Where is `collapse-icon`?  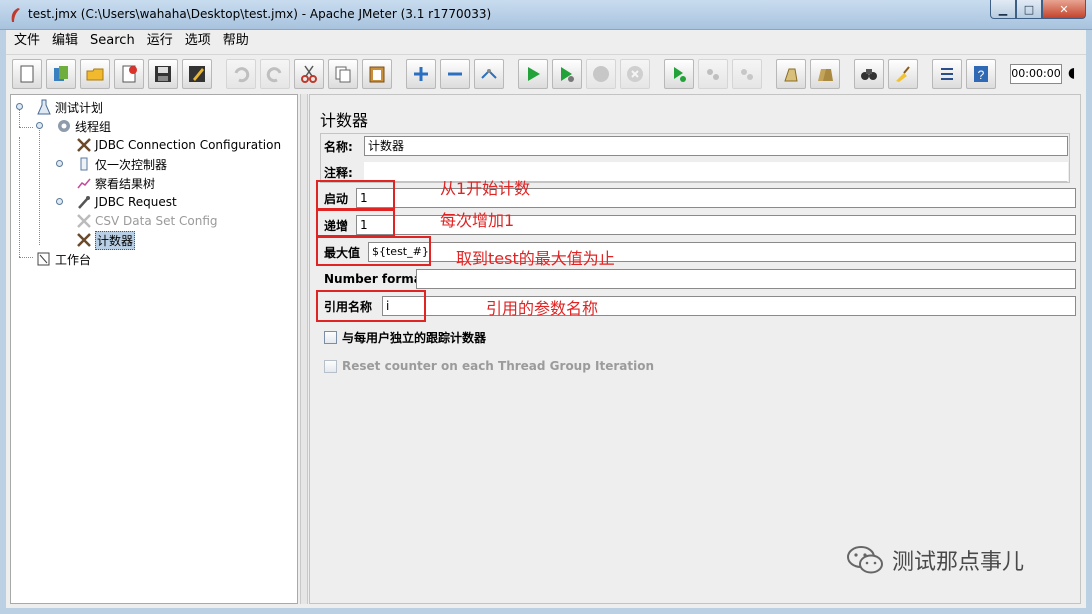 collapse-icon is located at coordinates (455, 74).